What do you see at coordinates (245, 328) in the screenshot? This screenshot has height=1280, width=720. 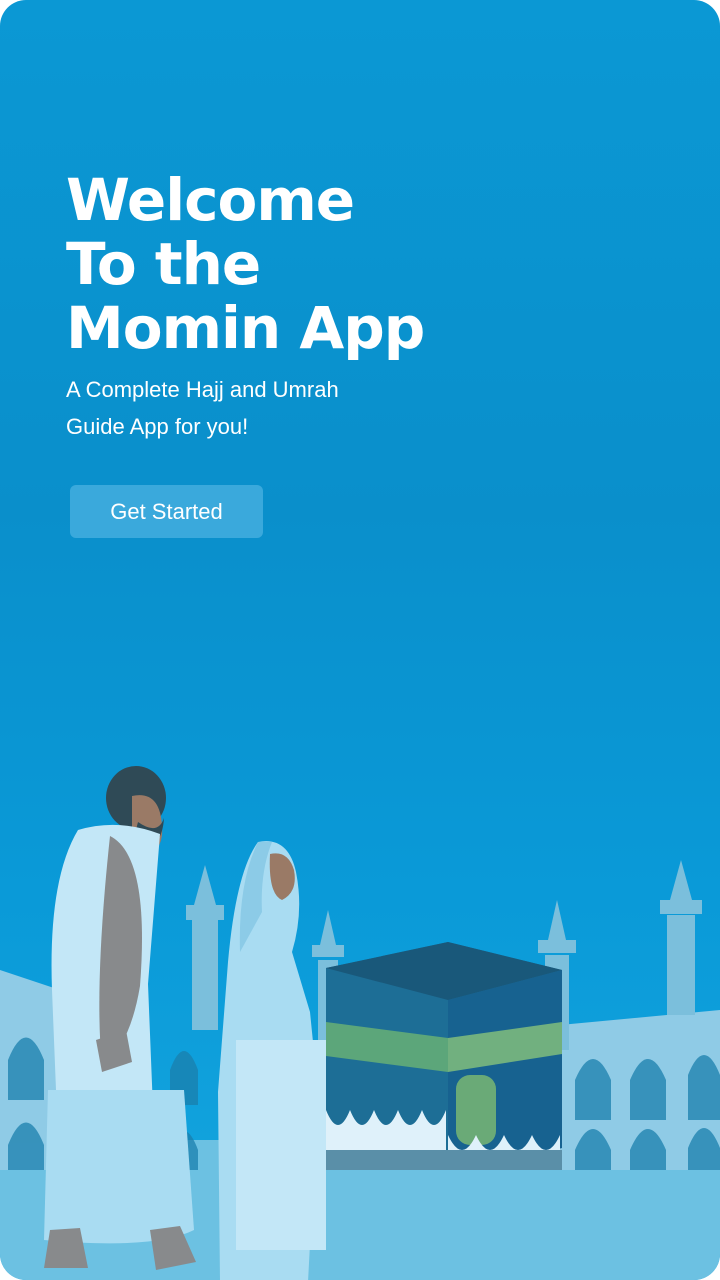 I see `title-line-3: Momin App` at bounding box center [245, 328].